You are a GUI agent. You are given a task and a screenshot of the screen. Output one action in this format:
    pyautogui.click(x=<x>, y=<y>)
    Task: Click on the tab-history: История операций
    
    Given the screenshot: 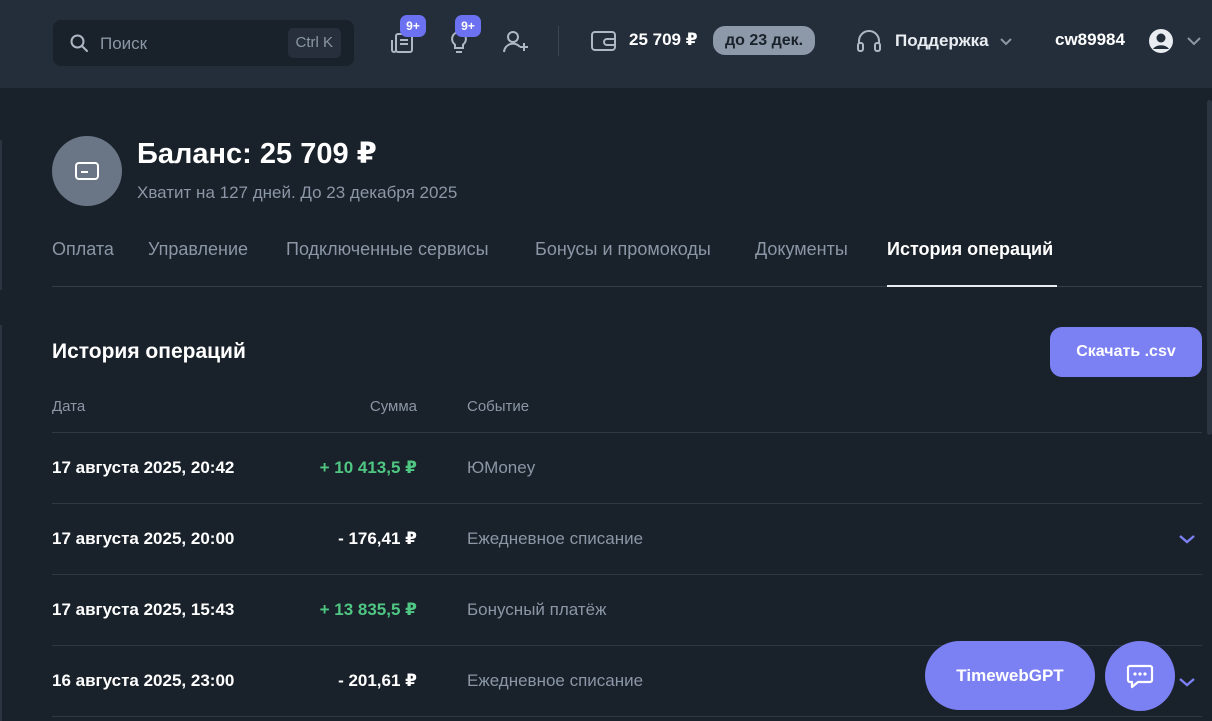 What is the action you would take?
    pyautogui.click(x=972, y=263)
    